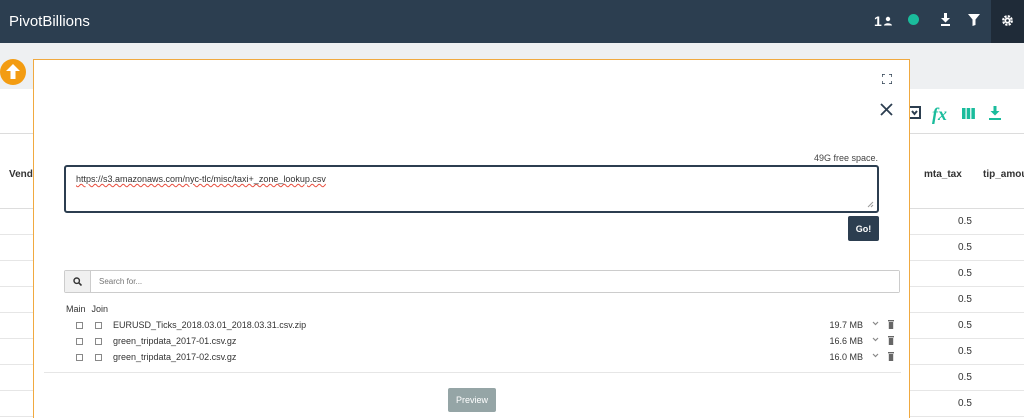 The height and width of the screenshot is (418, 1024). Describe the element at coordinates (863, 228) in the screenshot. I see `go-button: Go!` at that location.